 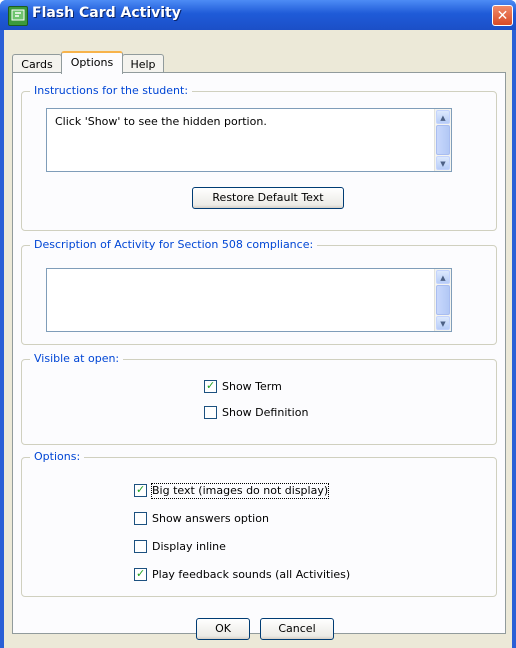 I want to click on big-text-label: Big text (images do not display), so click(x=240, y=491).